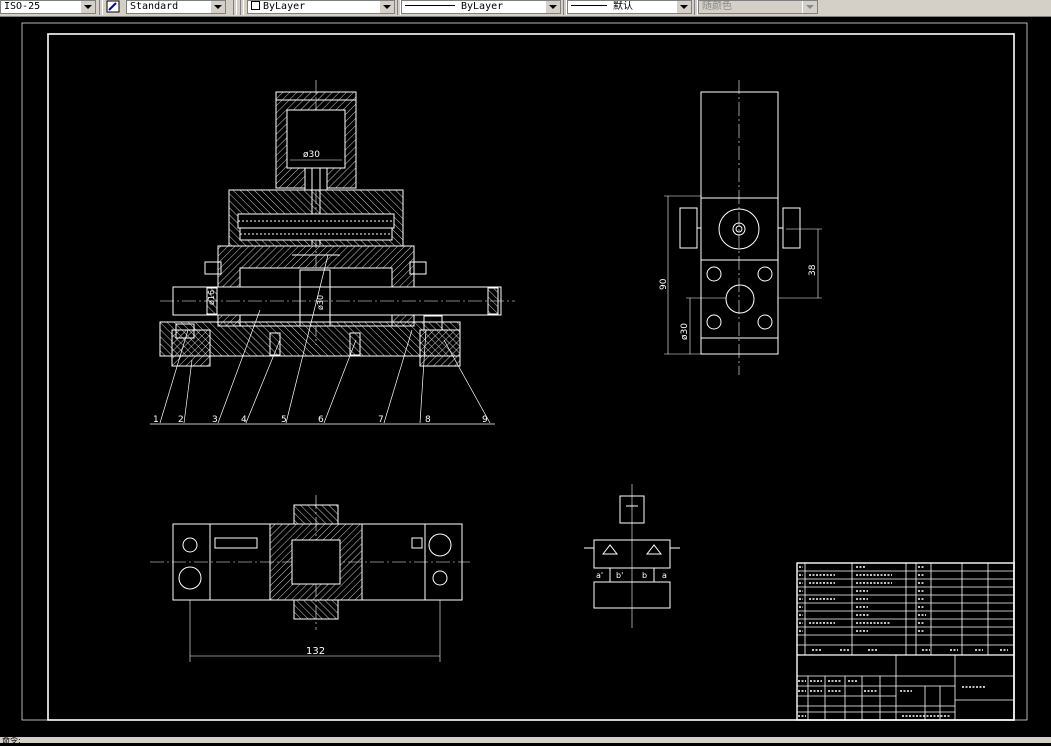 This screenshot has width=1051, height=746. What do you see at coordinates (813, 270) in the screenshot?
I see `dim-side-upper: 38` at bounding box center [813, 270].